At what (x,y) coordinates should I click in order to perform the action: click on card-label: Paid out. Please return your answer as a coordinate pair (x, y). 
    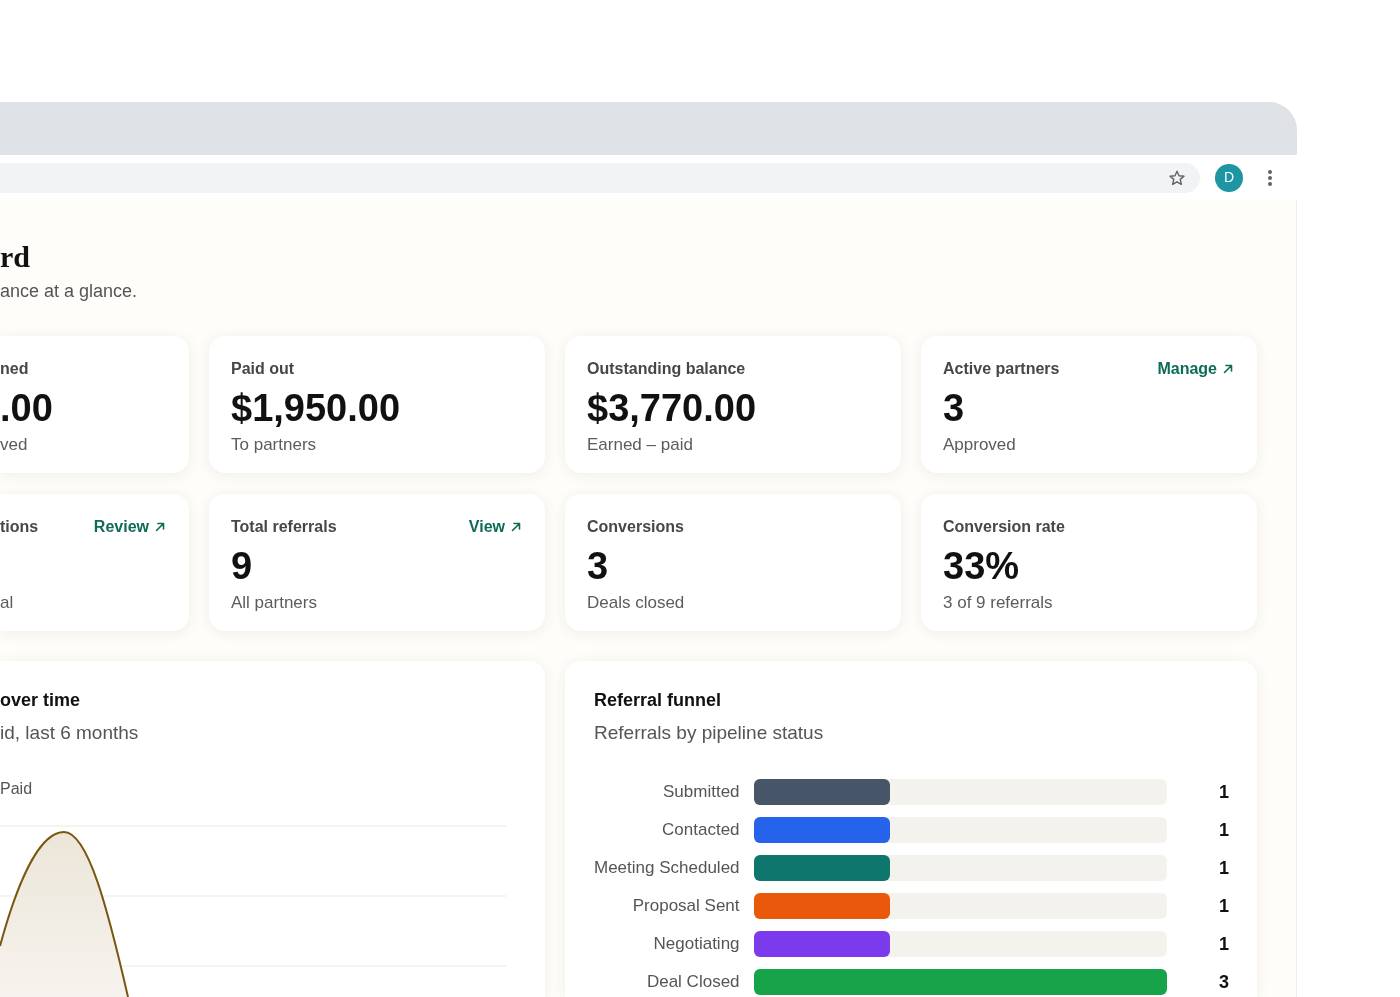
    Looking at the image, I should click on (263, 369).